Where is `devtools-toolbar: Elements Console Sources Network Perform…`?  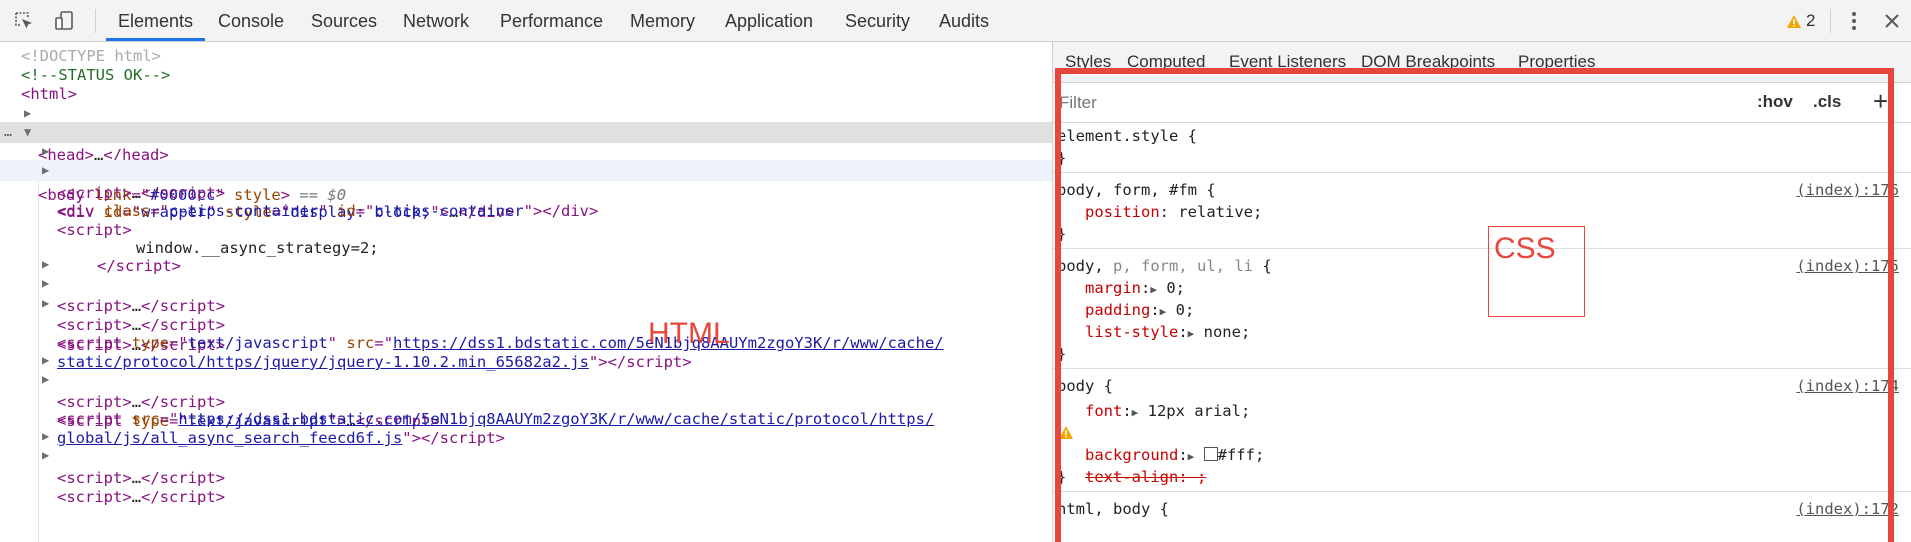
devtools-toolbar: Elements Console Sources Network Perform… is located at coordinates (955, 21).